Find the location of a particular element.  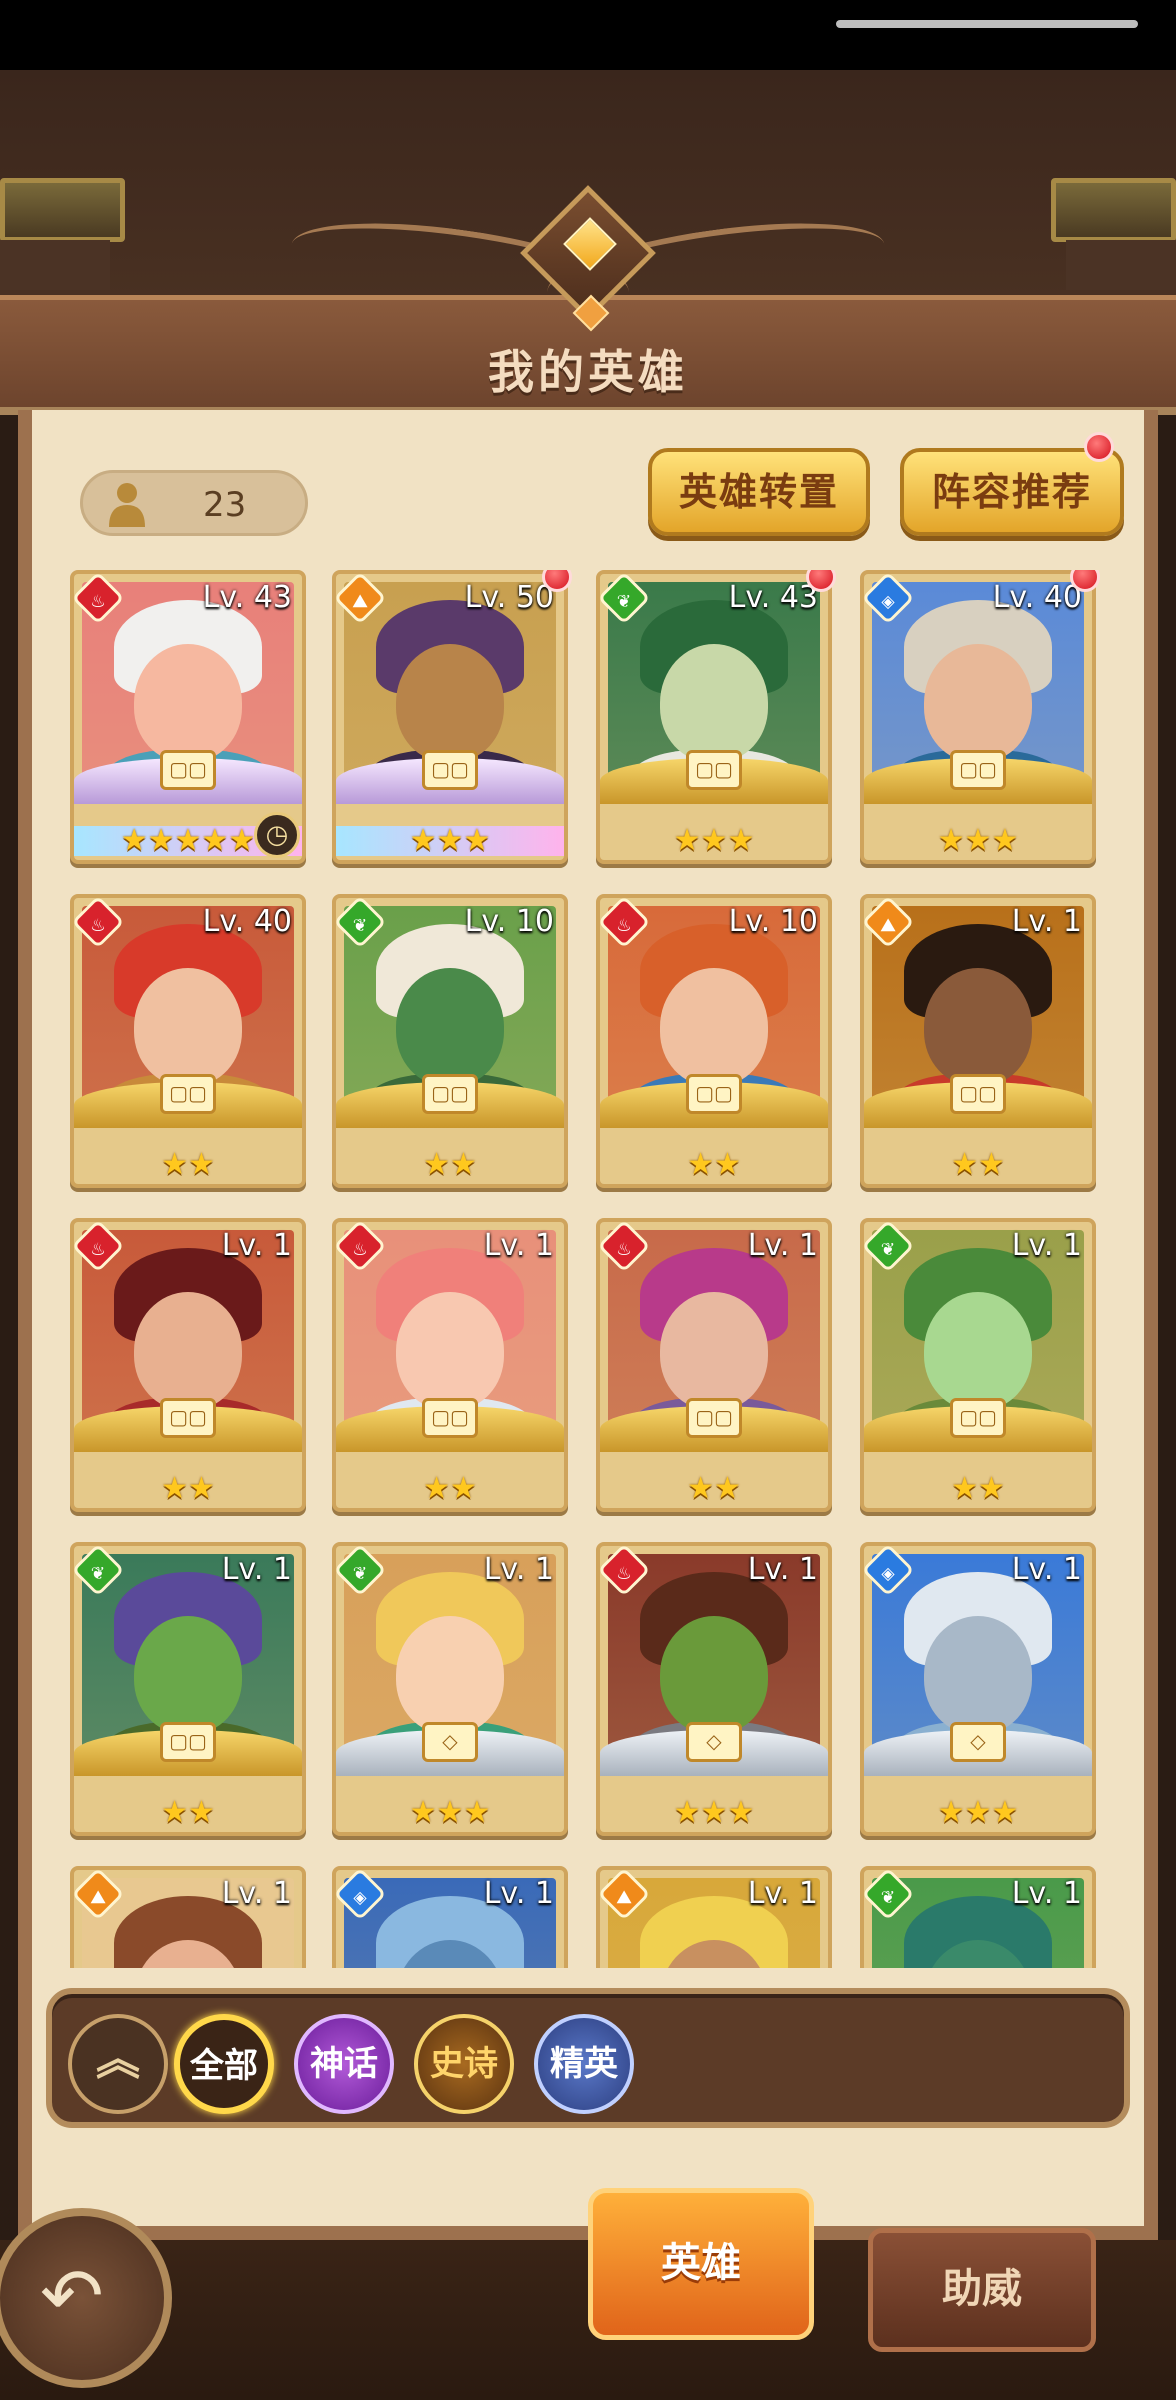

hero-transfer-button: 英雄转置 is located at coordinates (759, 492).